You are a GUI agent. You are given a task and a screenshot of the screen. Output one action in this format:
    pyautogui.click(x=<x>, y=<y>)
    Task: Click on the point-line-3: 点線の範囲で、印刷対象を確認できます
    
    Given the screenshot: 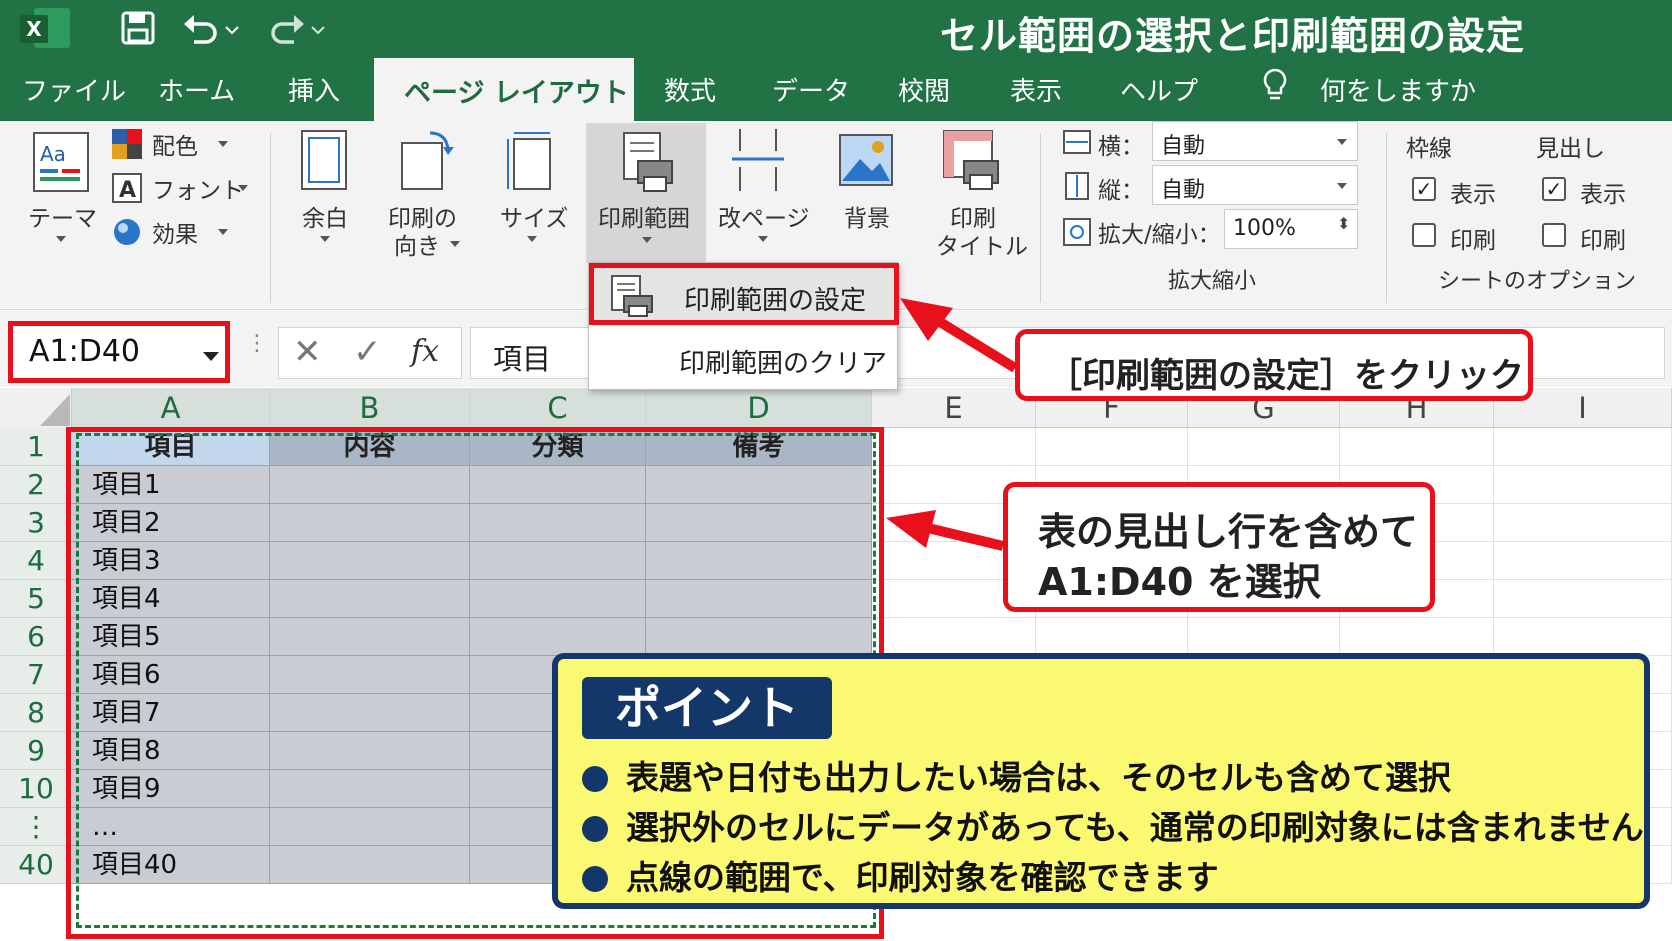 What is the action you would take?
    pyautogui.click(x=900, y=875)
    